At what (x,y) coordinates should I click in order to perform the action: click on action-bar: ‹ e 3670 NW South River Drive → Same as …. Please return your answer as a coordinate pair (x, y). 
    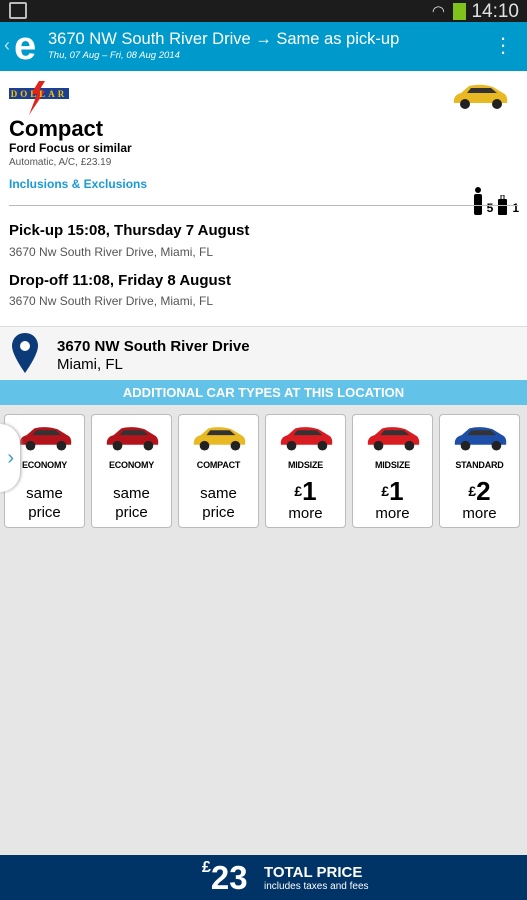
    Looking at the image, I should click on (263, 46).